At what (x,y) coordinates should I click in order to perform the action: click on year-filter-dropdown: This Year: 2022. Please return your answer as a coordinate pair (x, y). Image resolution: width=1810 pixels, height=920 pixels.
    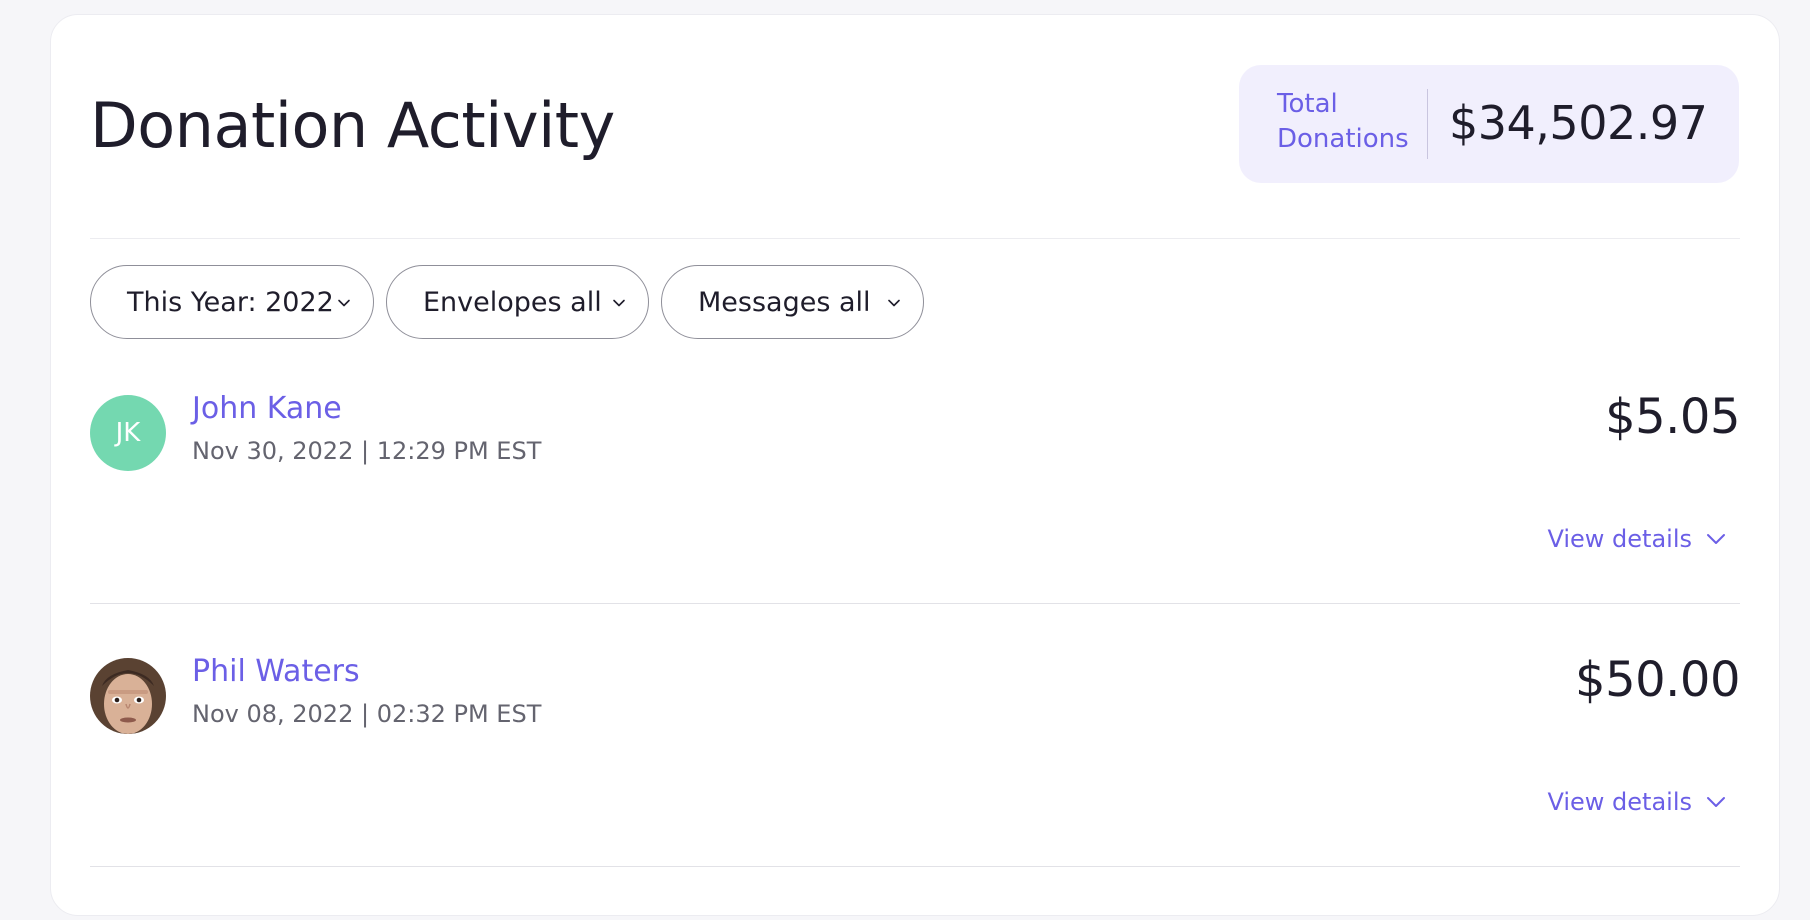
    Looking at the image, I should click on (232, 302).